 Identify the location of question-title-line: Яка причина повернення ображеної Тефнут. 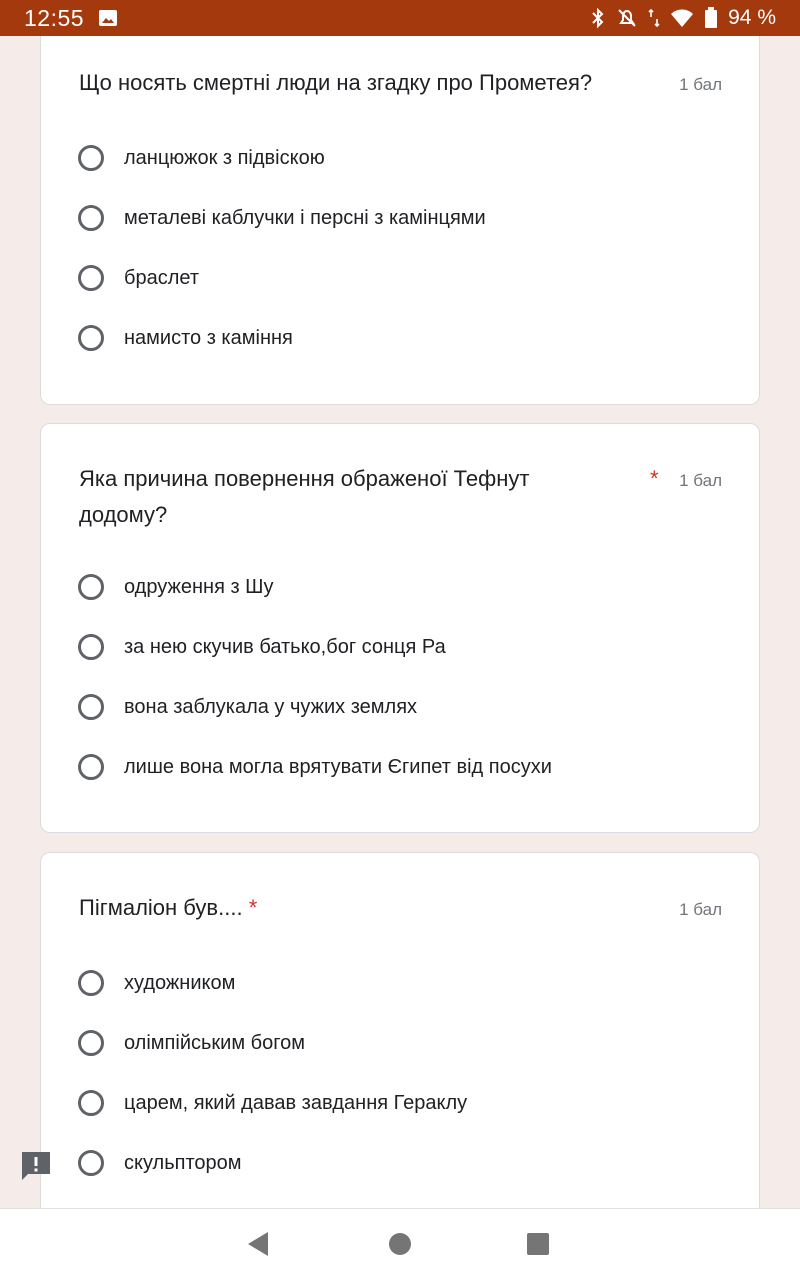
(304, 478).